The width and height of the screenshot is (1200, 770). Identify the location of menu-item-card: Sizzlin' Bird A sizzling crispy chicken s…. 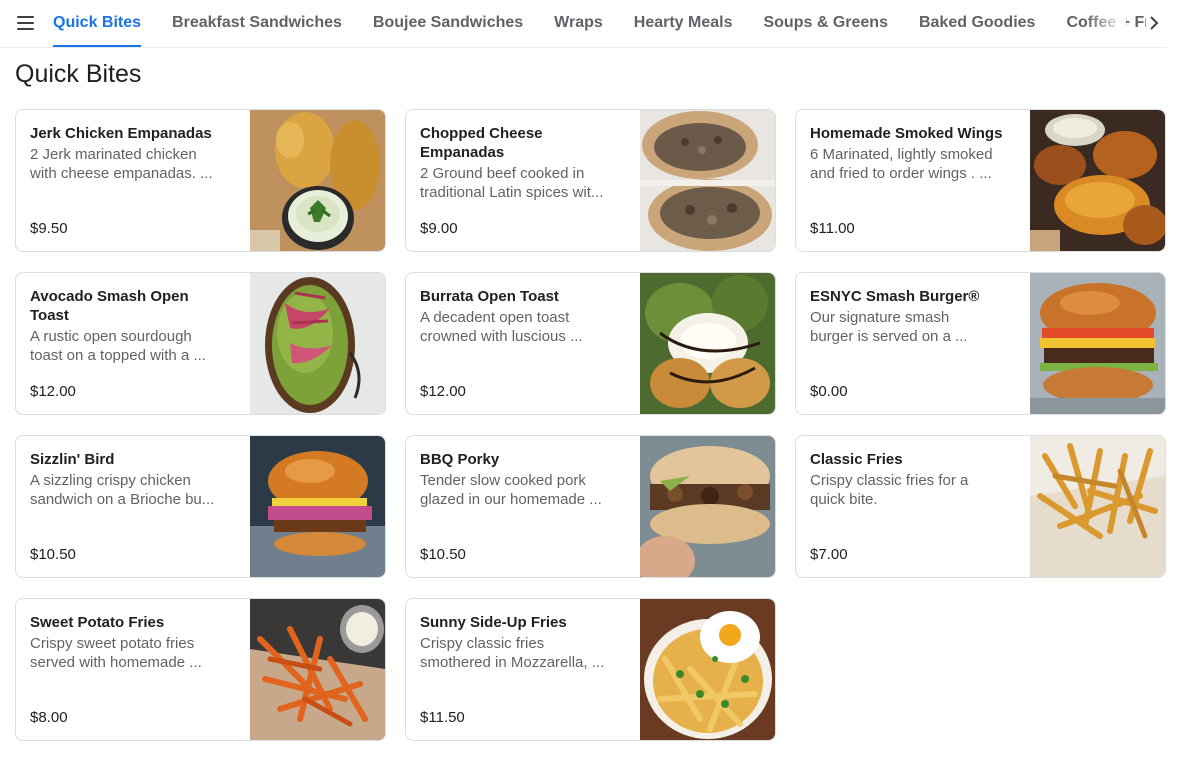
(200, 506).